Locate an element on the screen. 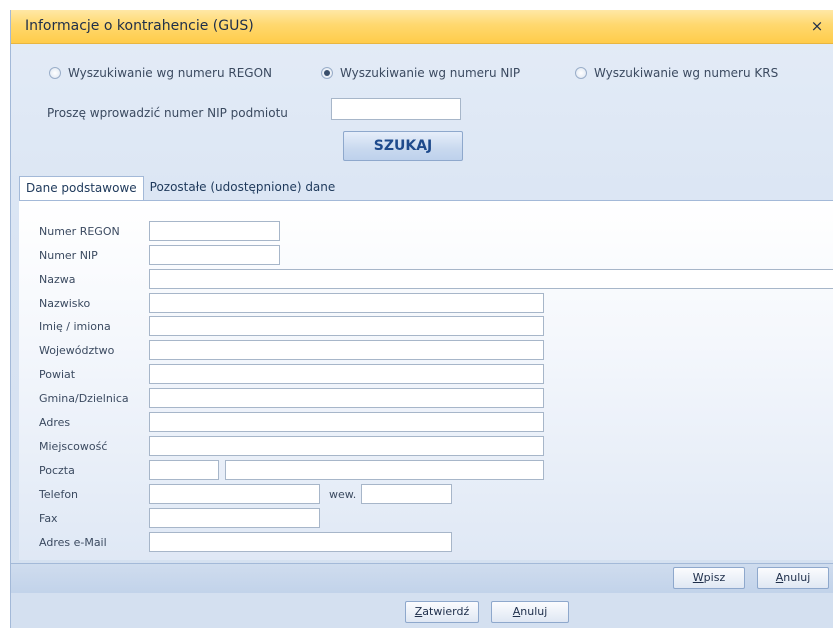 The height and width of the screenshot is (628, 833). regon-label: Numer REGON is located at coordinates (79, 231).